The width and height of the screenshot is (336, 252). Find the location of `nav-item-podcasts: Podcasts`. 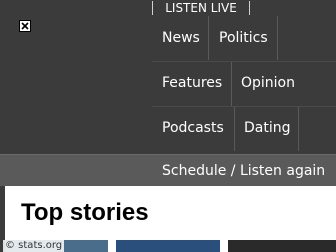

nav-item-podcasts: Podcasts is located at coordinates (193, 128).